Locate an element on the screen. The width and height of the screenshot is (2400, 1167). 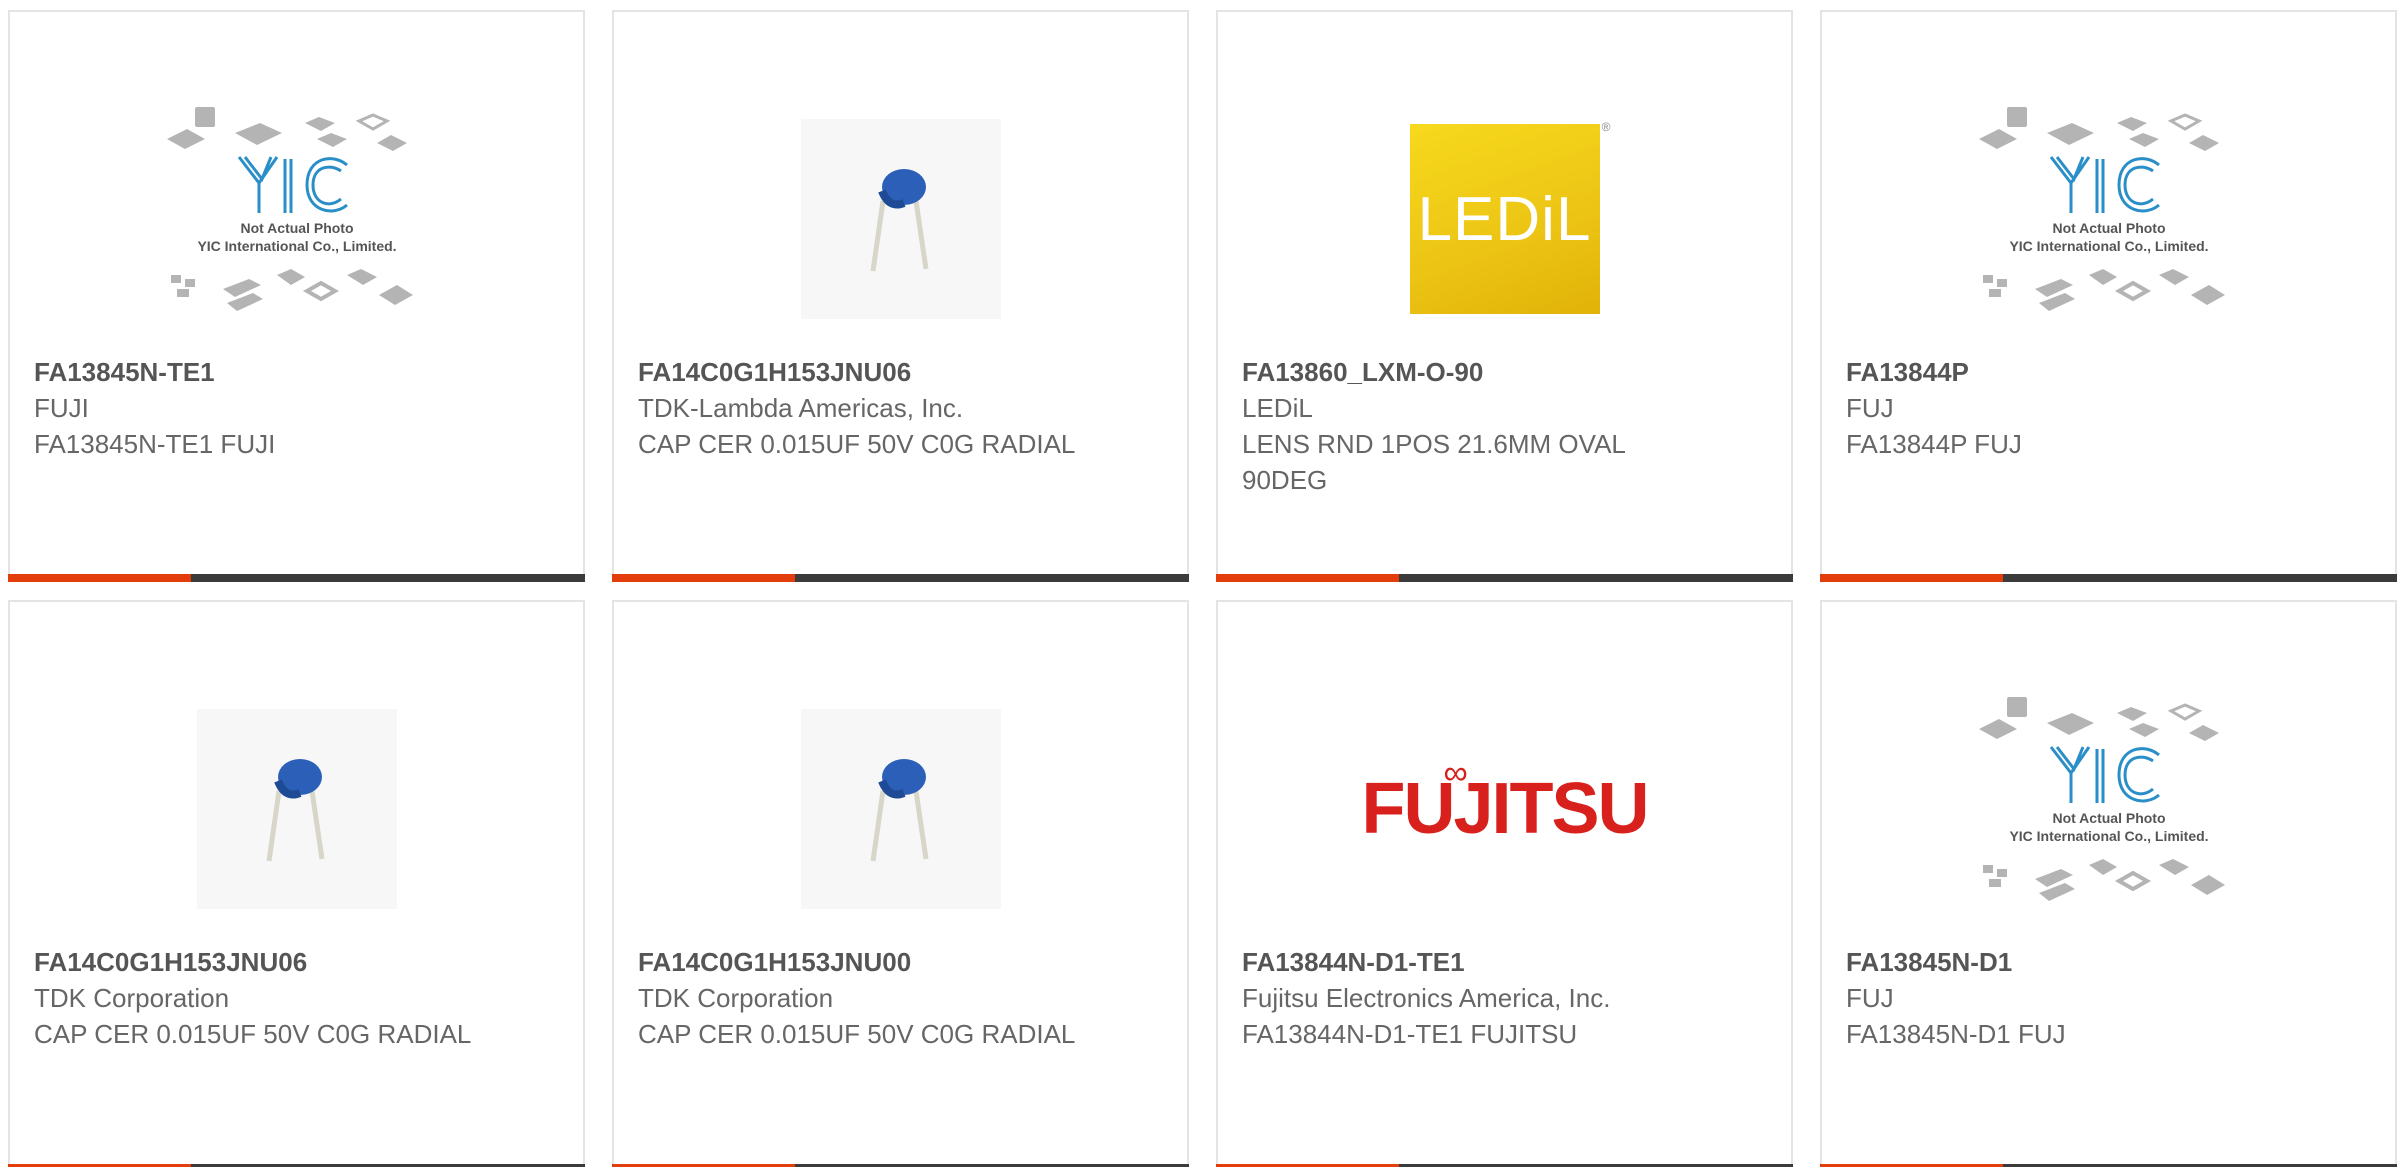
part-number: FA13845N-D1 is located at coordinates (2110, 962).